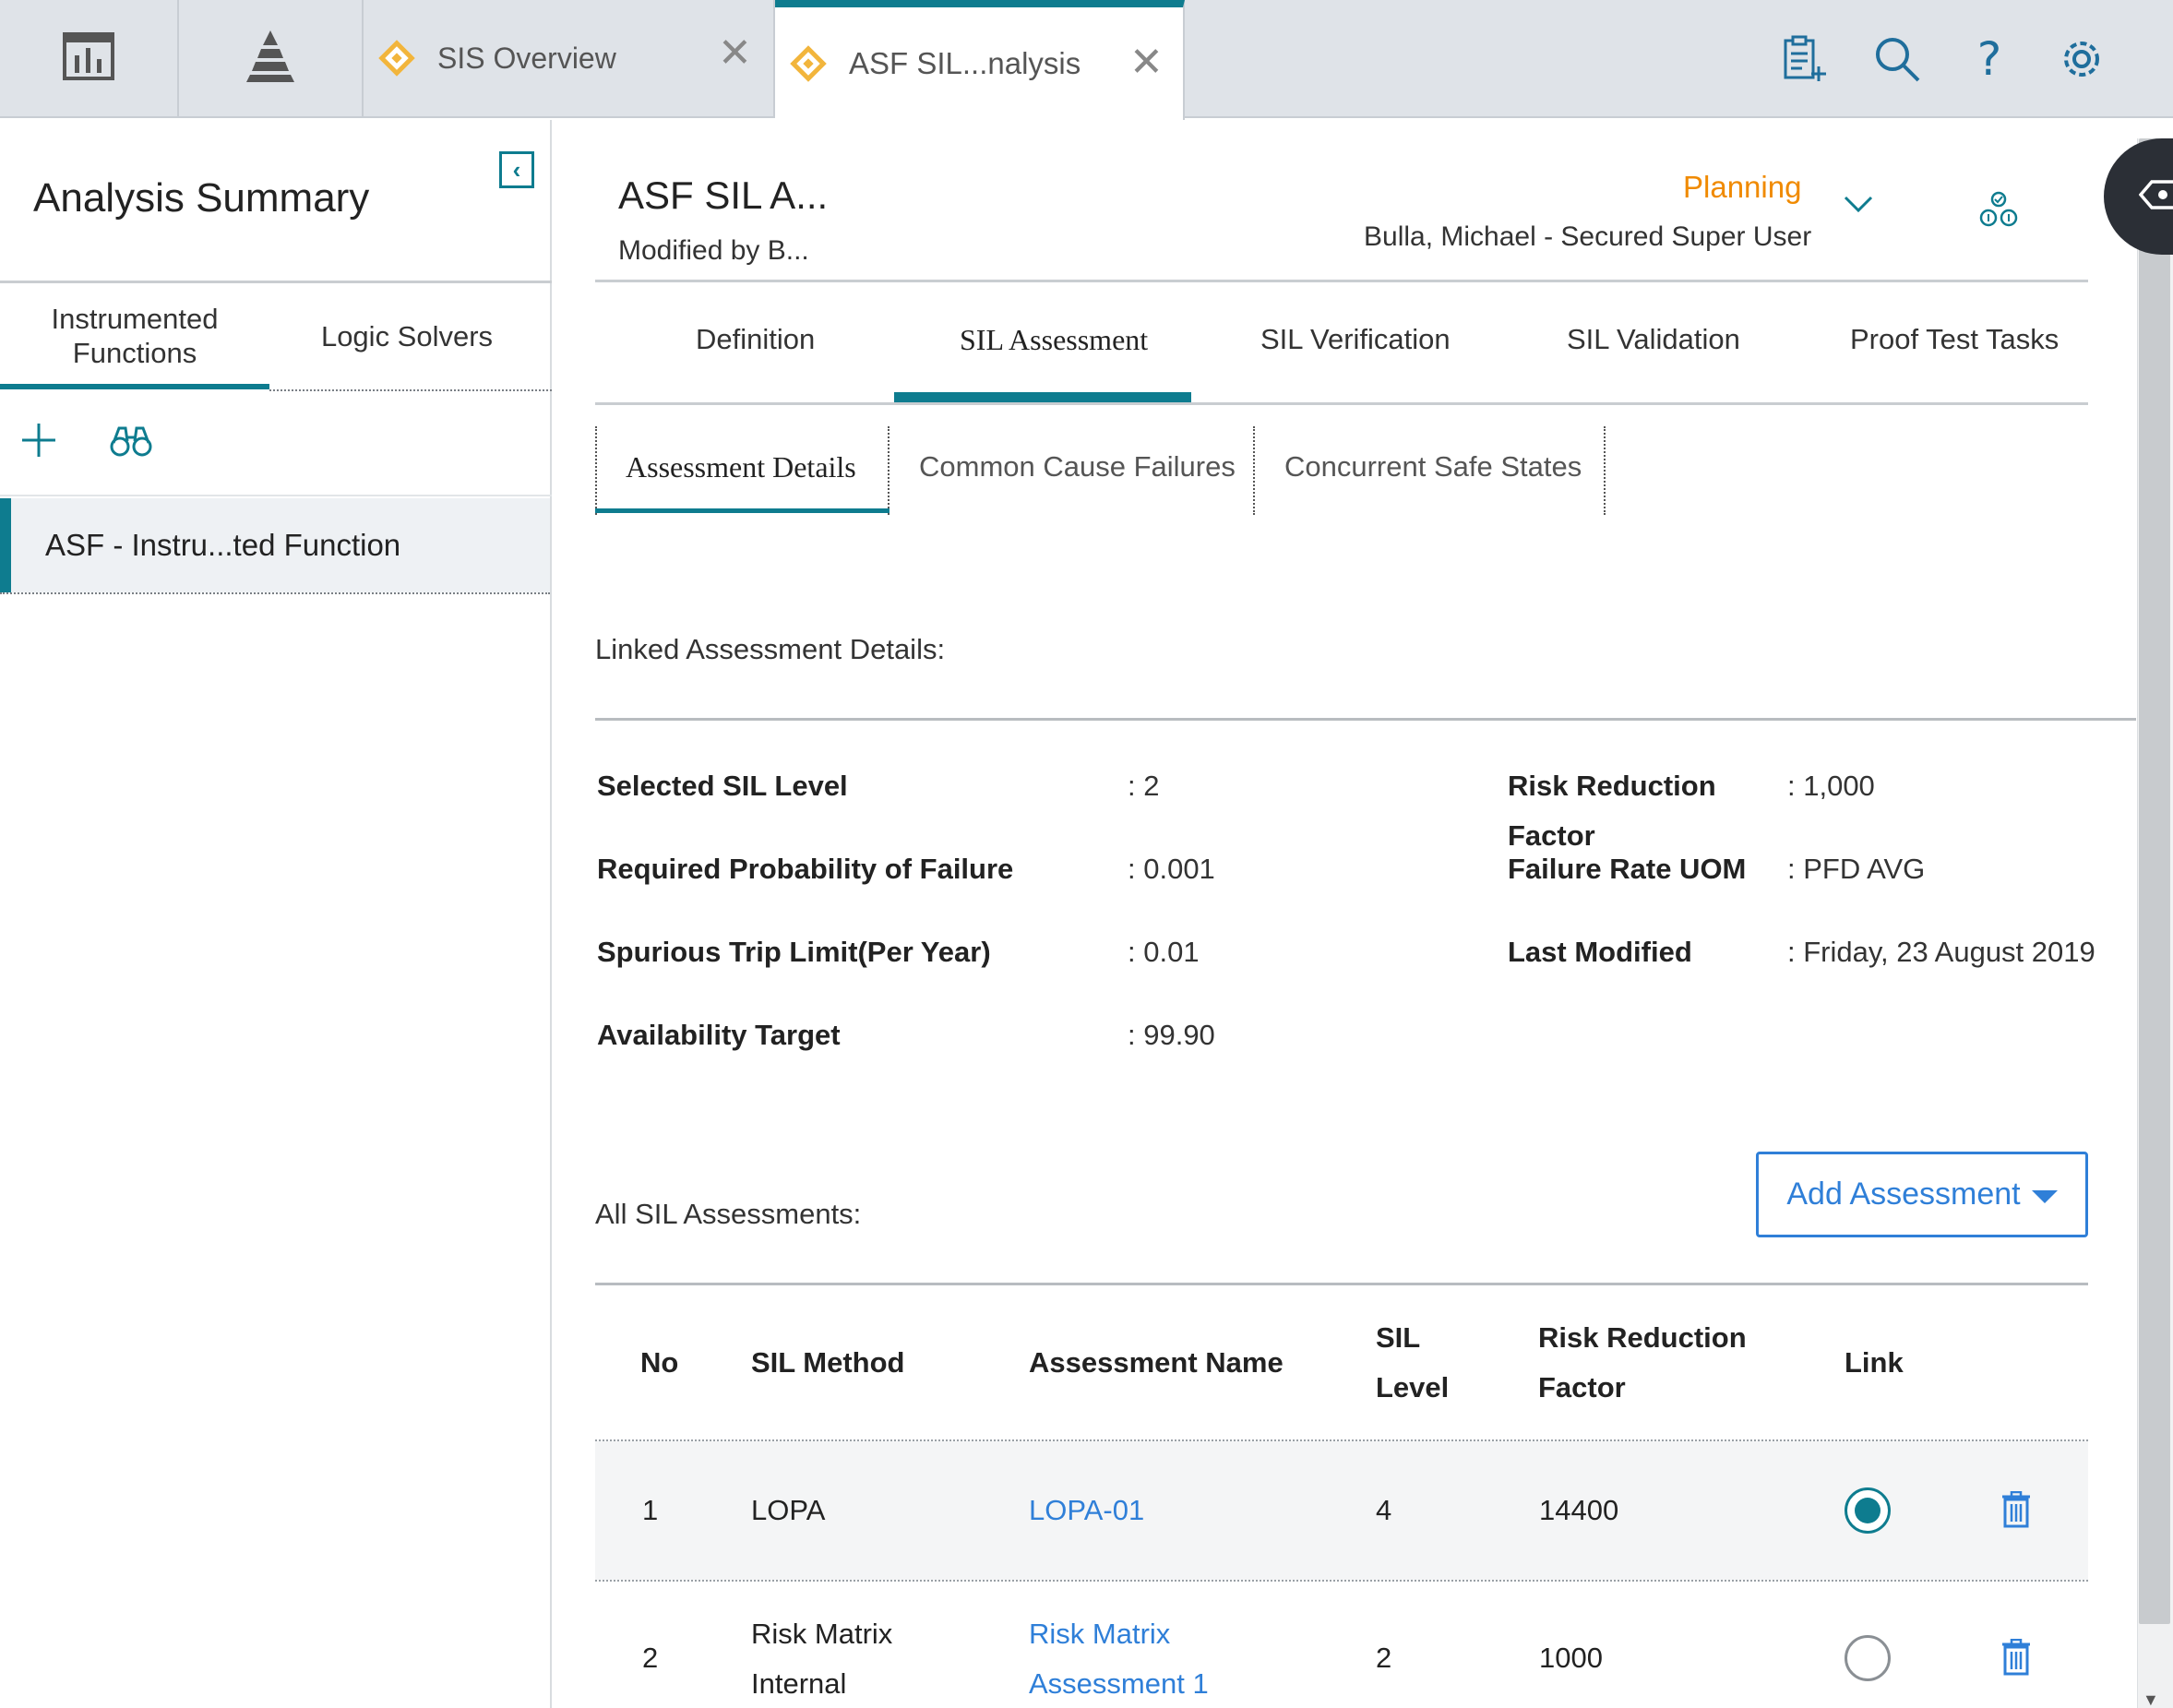 The height and width of the screenshot is (1708, 2173). What do you see at coordinates (719, 1035) in the screenshot?
I see `field-label: Availability Target` at bounding box center [719, 1035].